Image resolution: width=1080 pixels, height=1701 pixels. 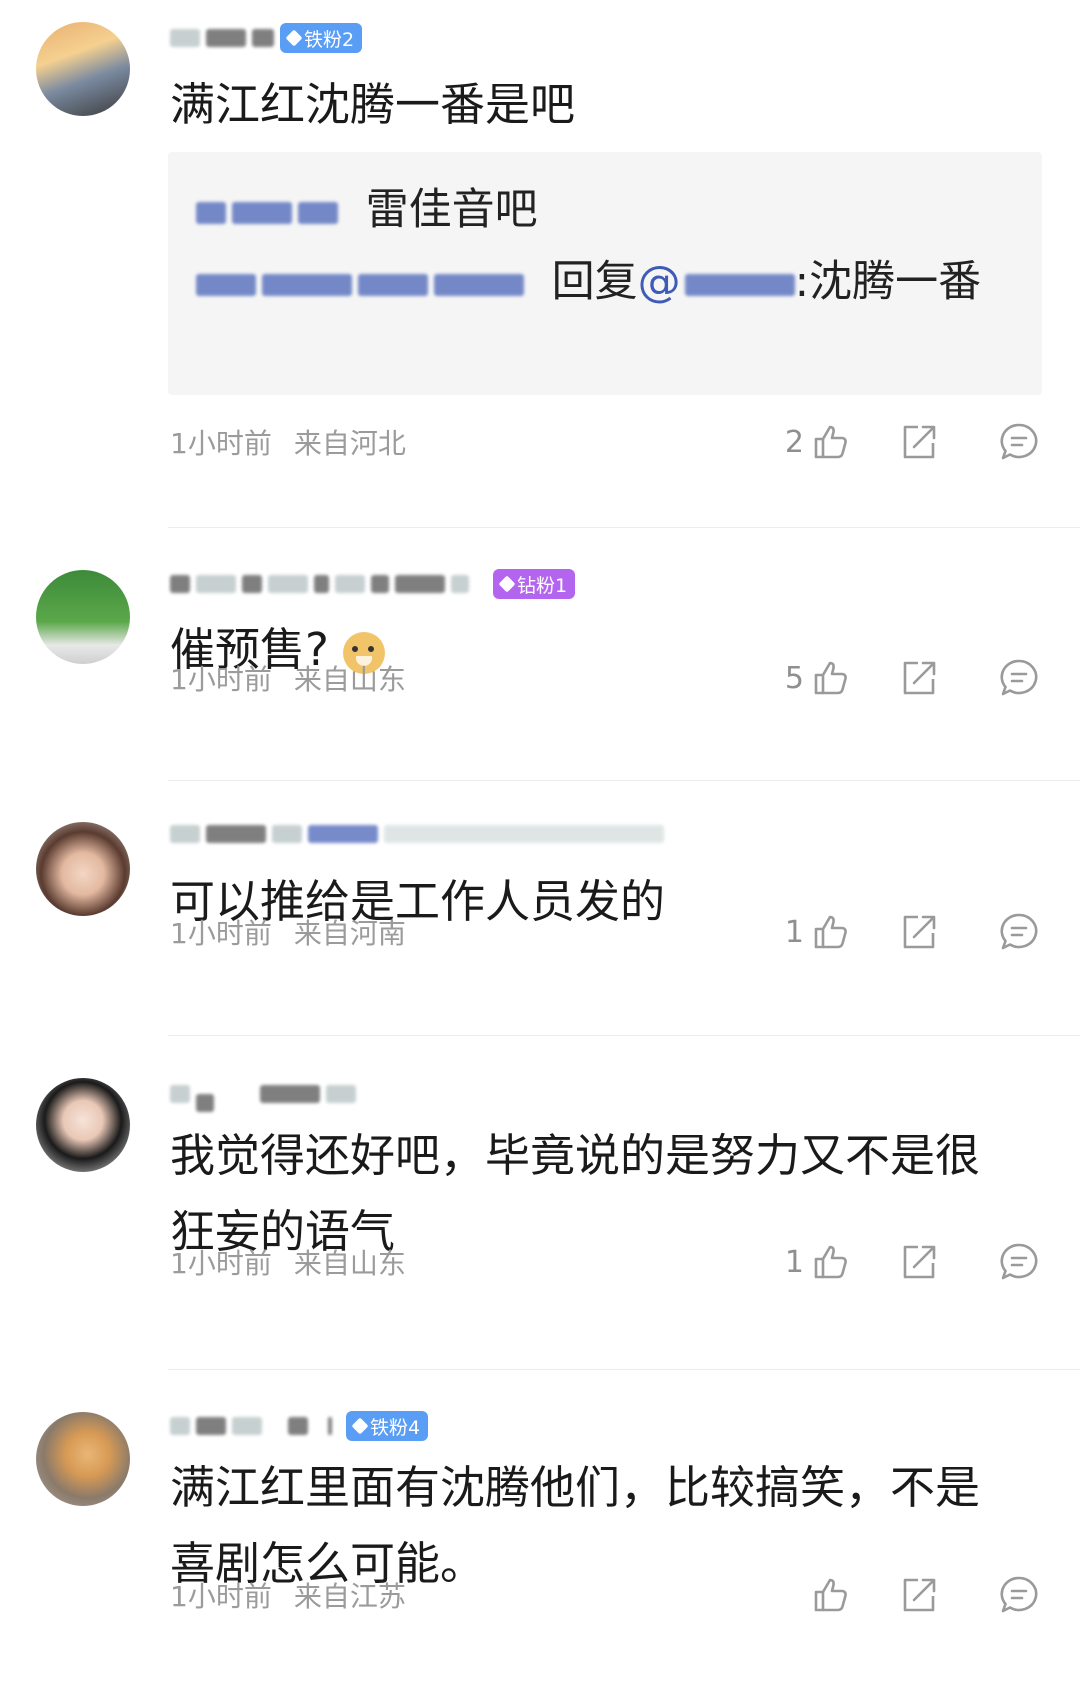 I want to click on like-count: 5, so click(x=794, y=678).